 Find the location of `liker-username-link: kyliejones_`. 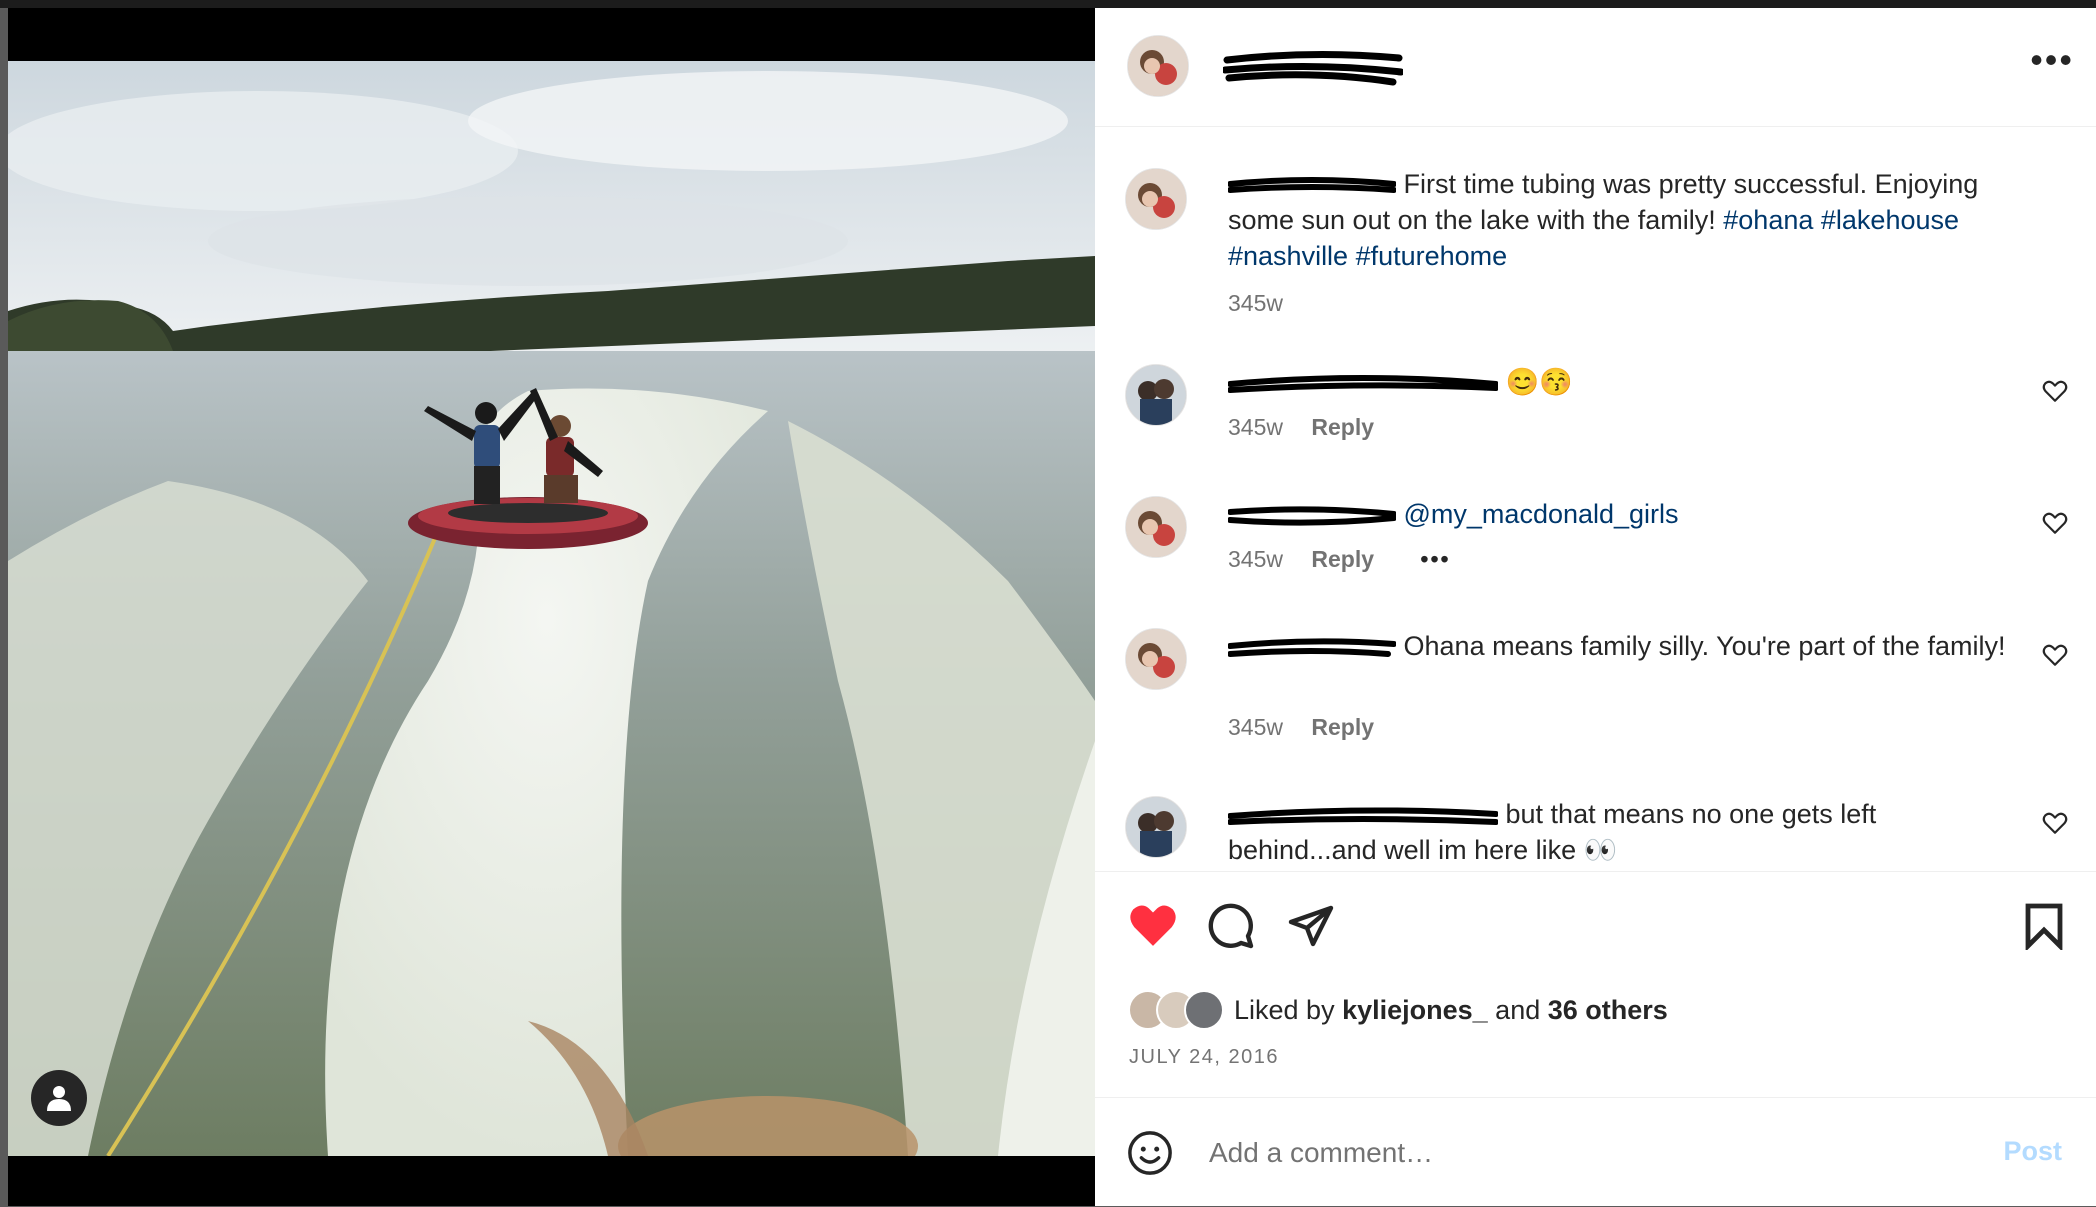

liker-username-link: kyliejones_ is located at coordinates (1415, 1010).